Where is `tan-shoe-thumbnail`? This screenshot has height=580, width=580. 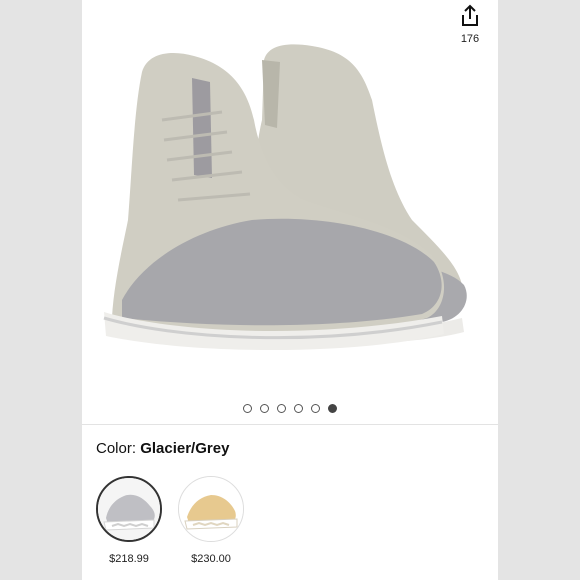 tan-shoe-thumbnail is located at coordinates (211, 509).